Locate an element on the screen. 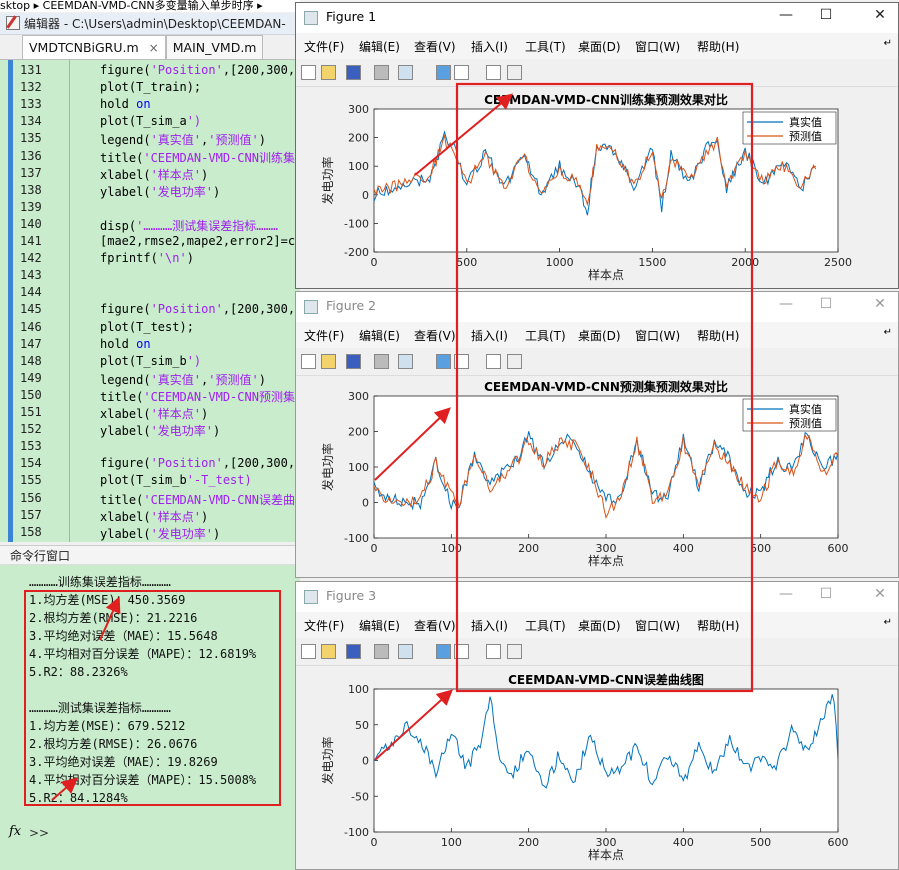 The height and width of the screenshot is (870, 899). tab-main-vmd: MAIN_VMD.m is located at coordinates (214, 47).